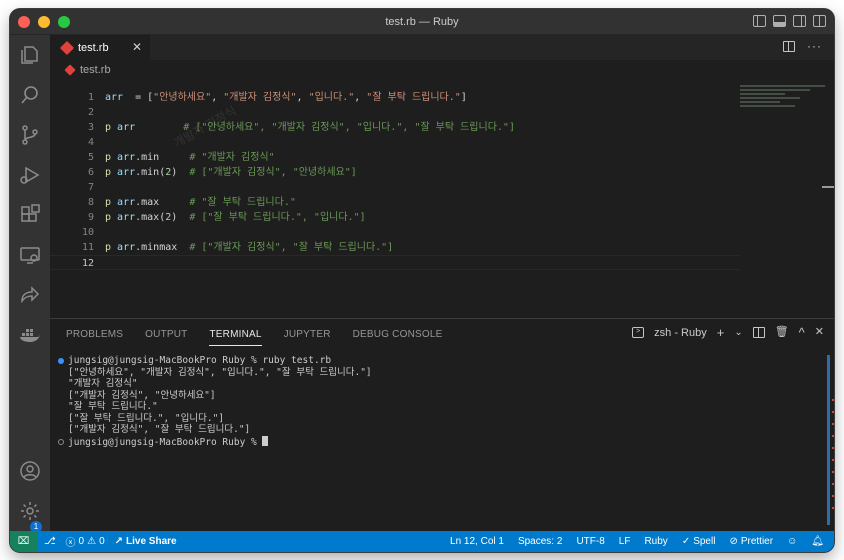 Image resolution: width=844 pixels, height=560 pixels. What do you see at coordinates (90, 202) in the screenshot?
I see `line-number: 8` at bounding box center [90, 202].